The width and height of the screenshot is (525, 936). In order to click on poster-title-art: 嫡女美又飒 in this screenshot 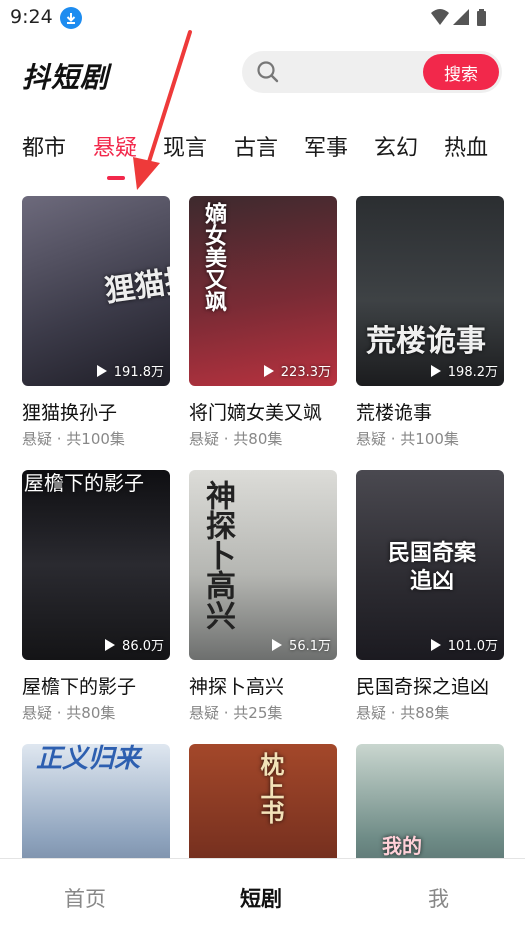, I will do `click(213, 257)`.